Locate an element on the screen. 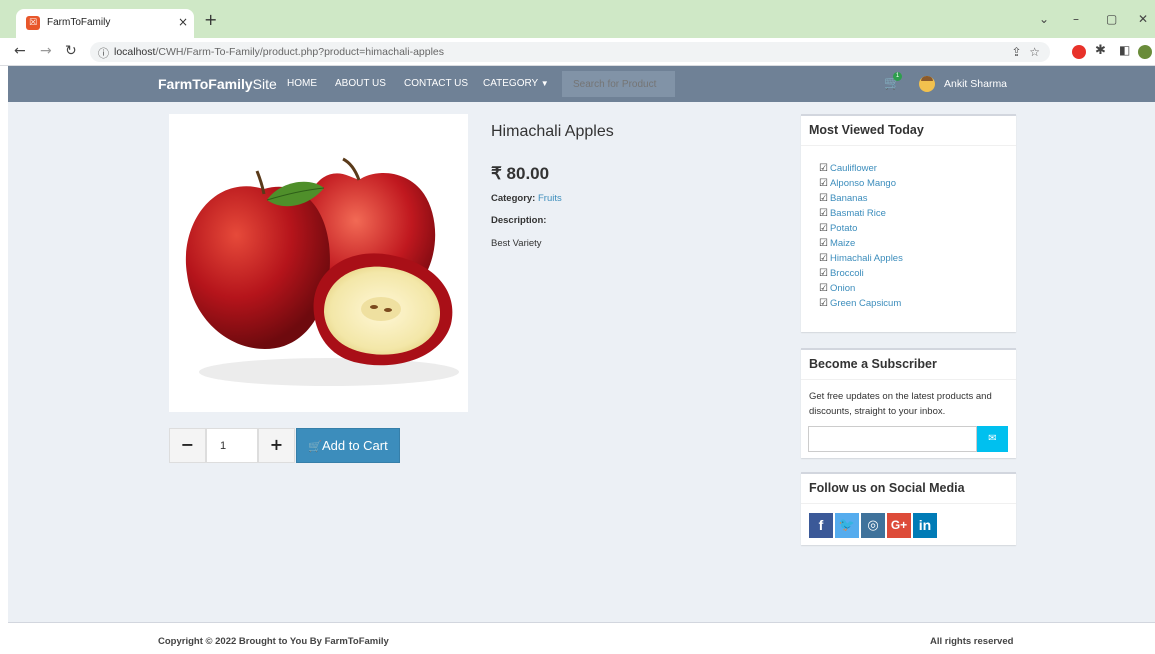 This screenshot has width=1155, height=654. product-price: ₹ 80.00 is located at coordinates (520, 173).